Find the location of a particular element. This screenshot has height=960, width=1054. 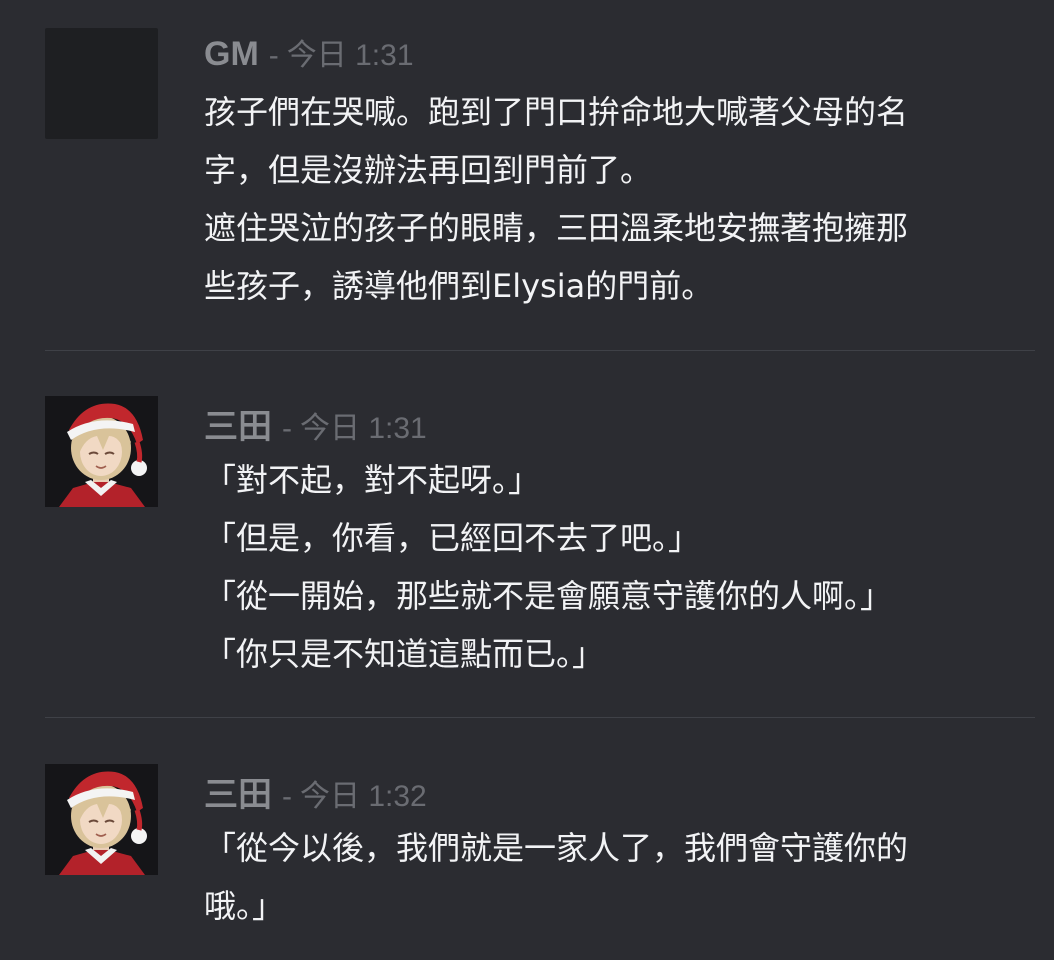

message-body: 「從今以後，我們就是一家人了，我們會守護你的 哦。」 is located at coordinates (624, 877).